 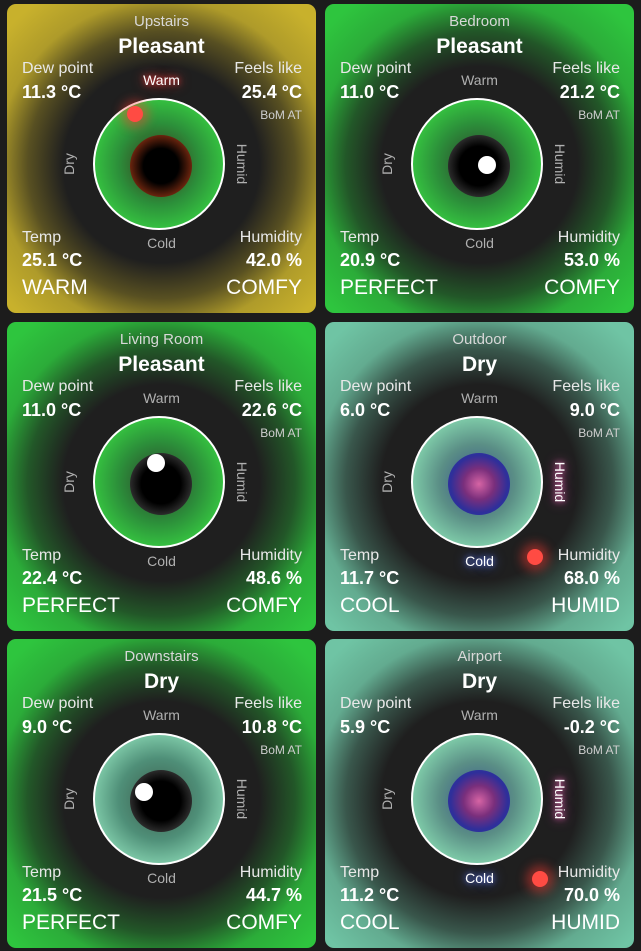 What do you see at coordinates (161, 656) in the screenshot?
I see `room-name: Downstairs` at bounding box center [161, 656].